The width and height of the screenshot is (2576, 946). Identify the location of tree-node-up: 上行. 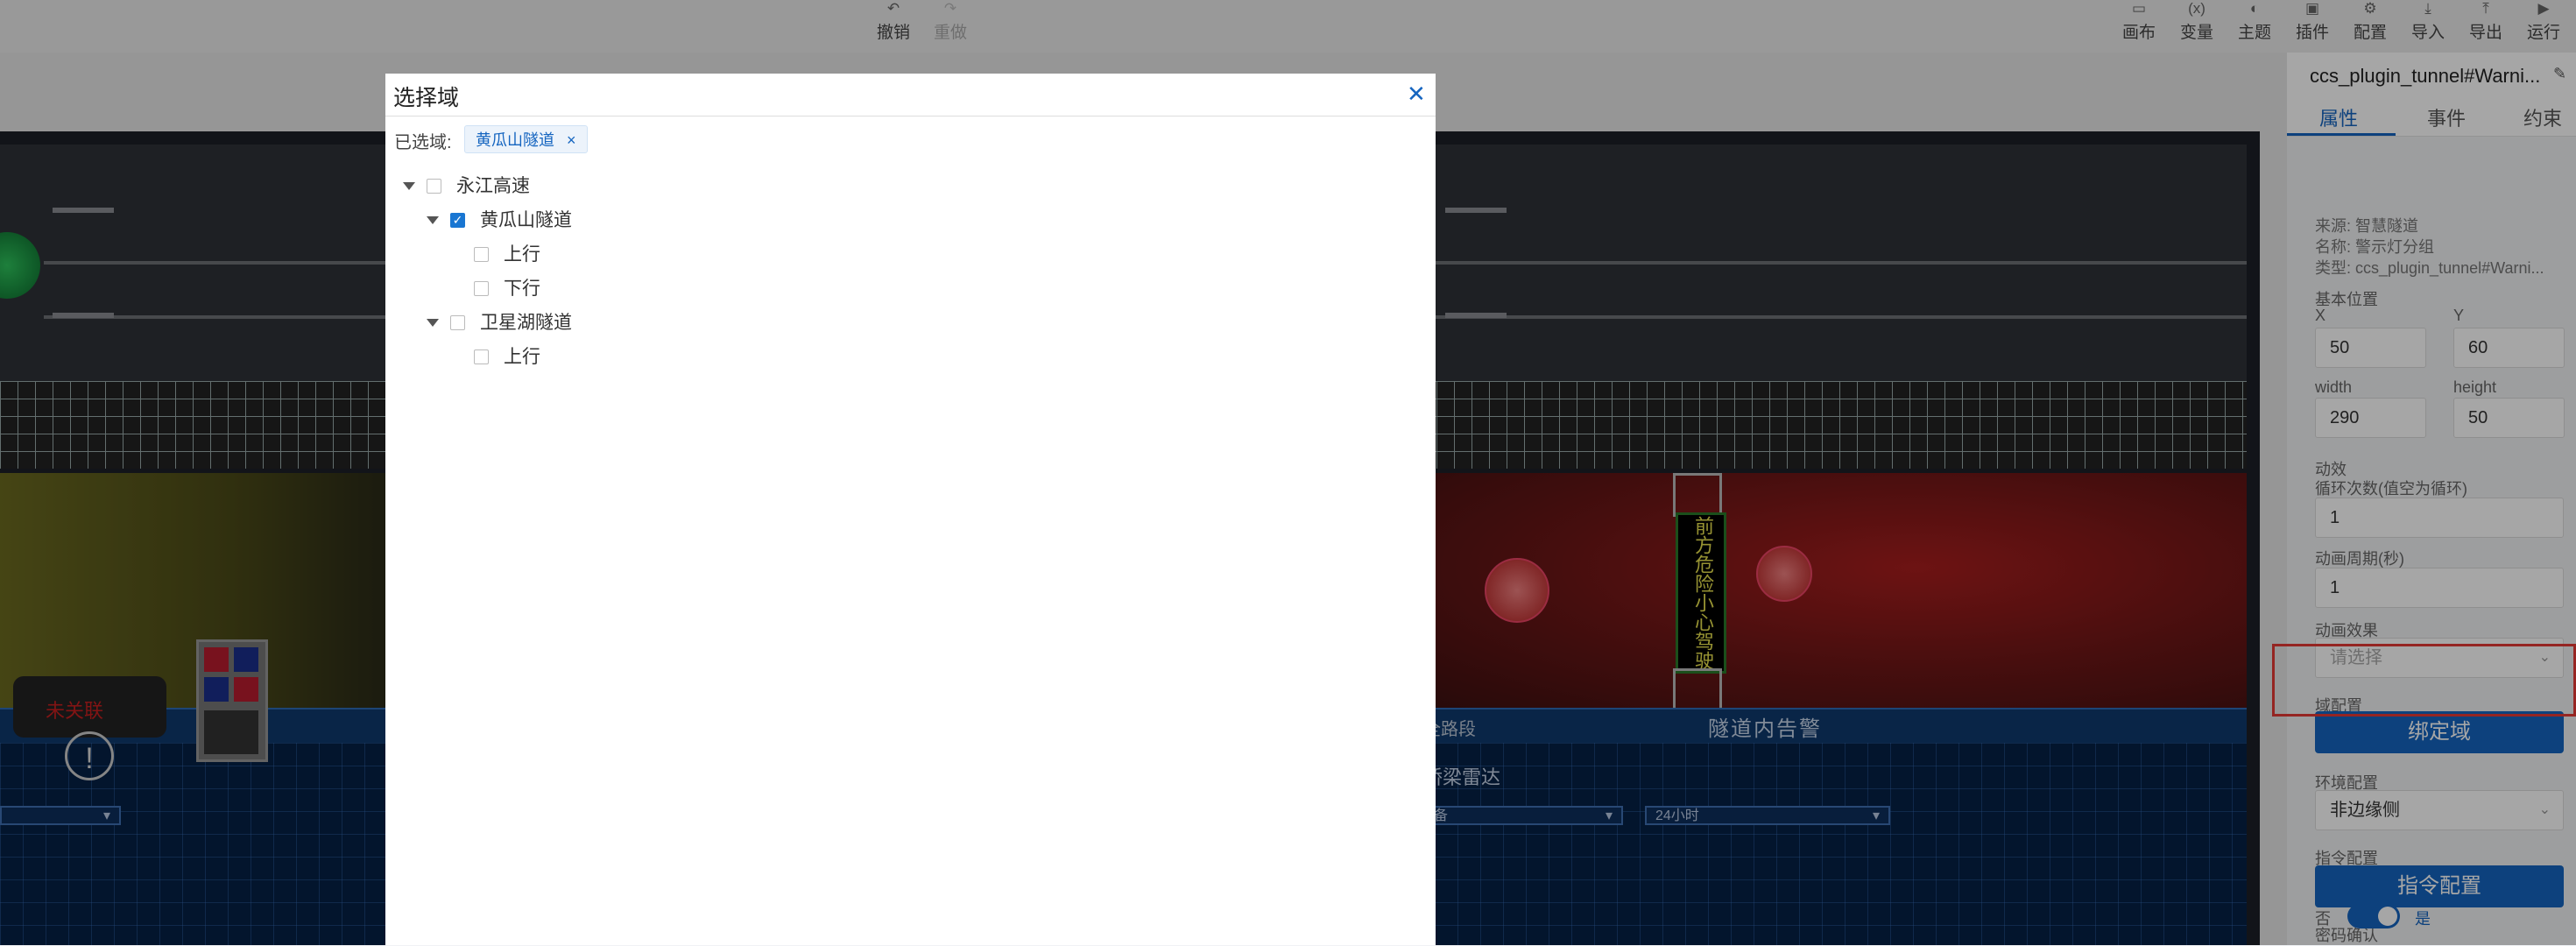
(648, 255).